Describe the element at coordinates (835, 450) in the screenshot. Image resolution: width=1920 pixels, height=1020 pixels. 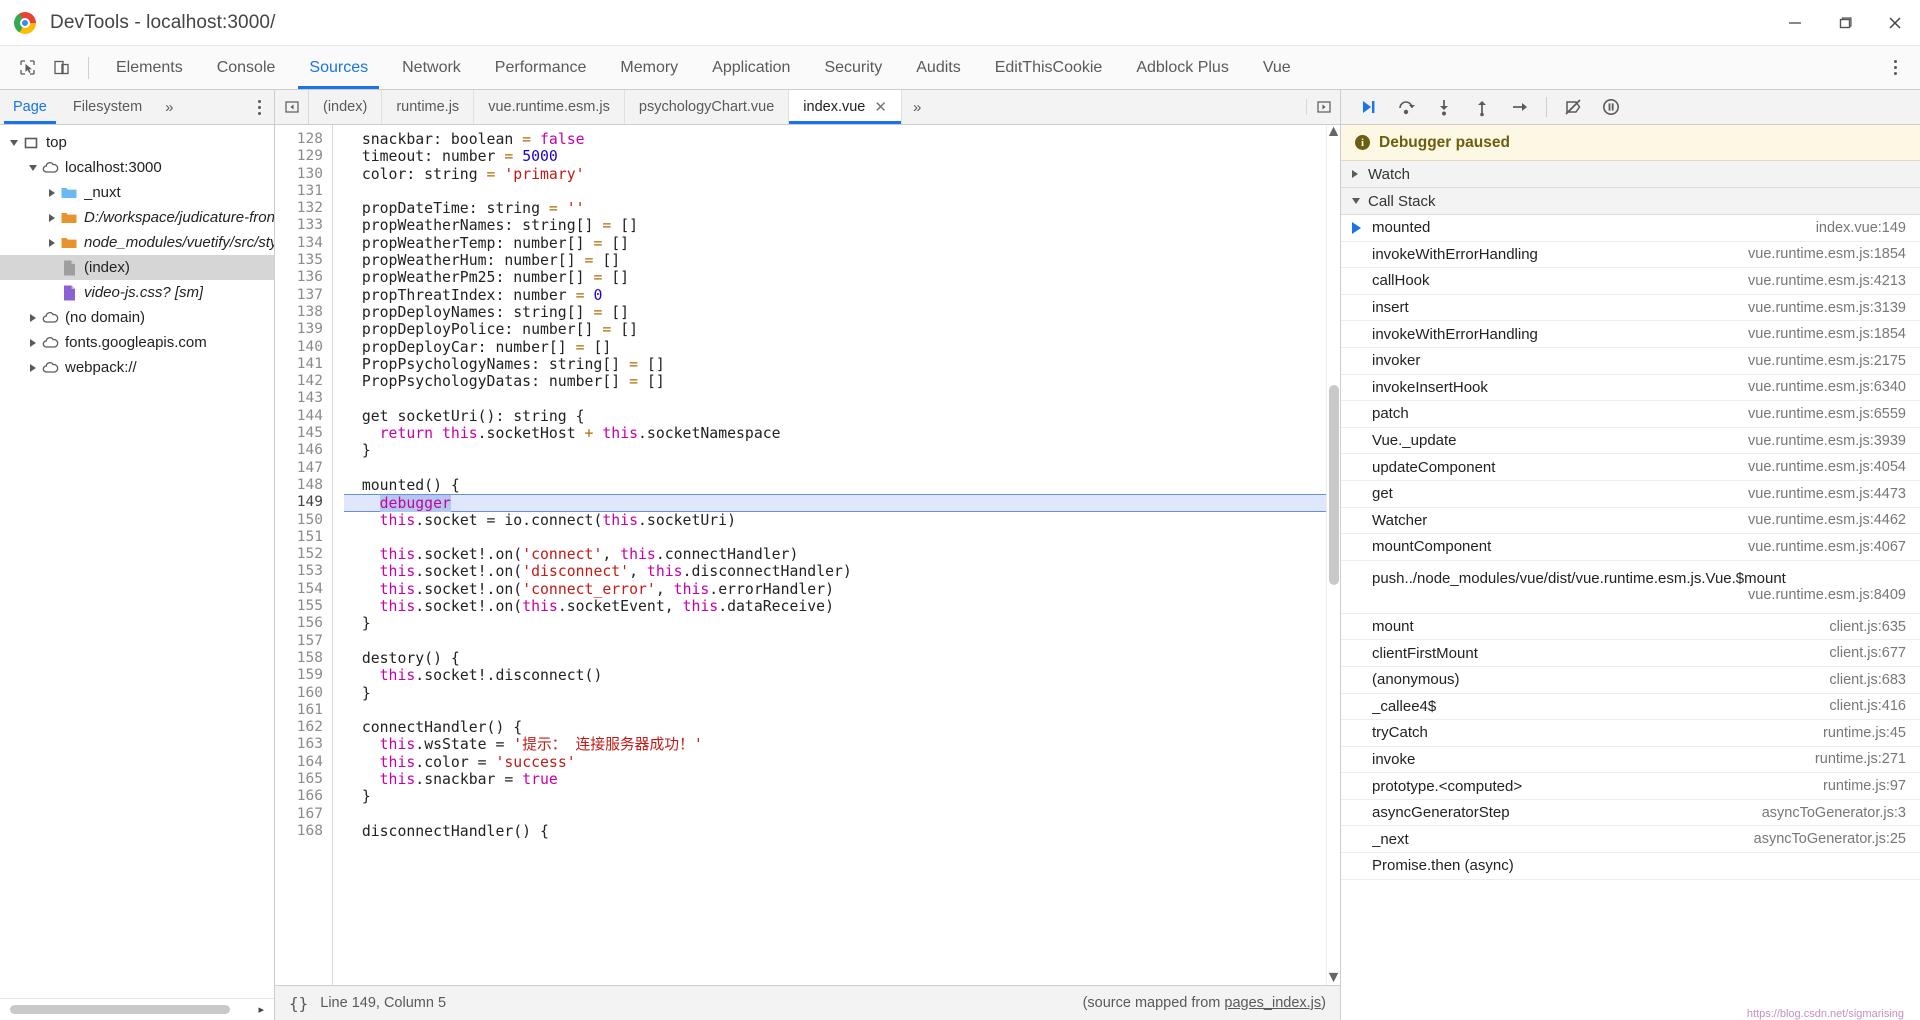
I see `code-line: }` at that location.